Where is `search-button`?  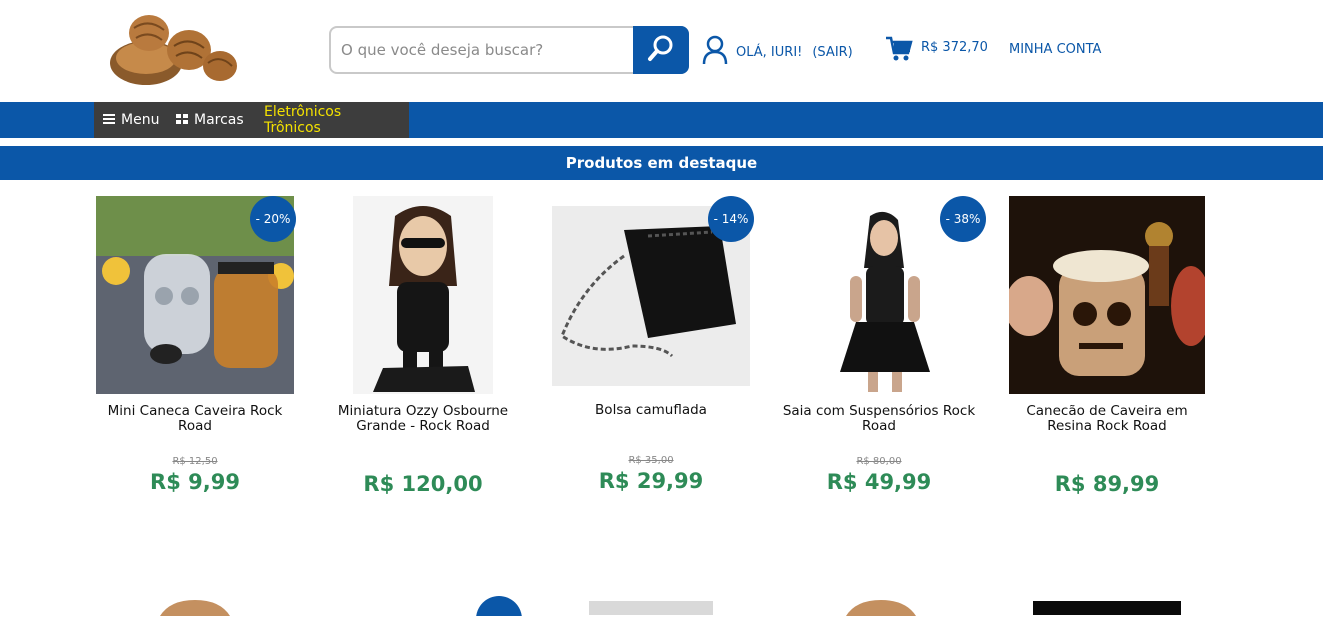 search-button is located at coordinates (661, 50).